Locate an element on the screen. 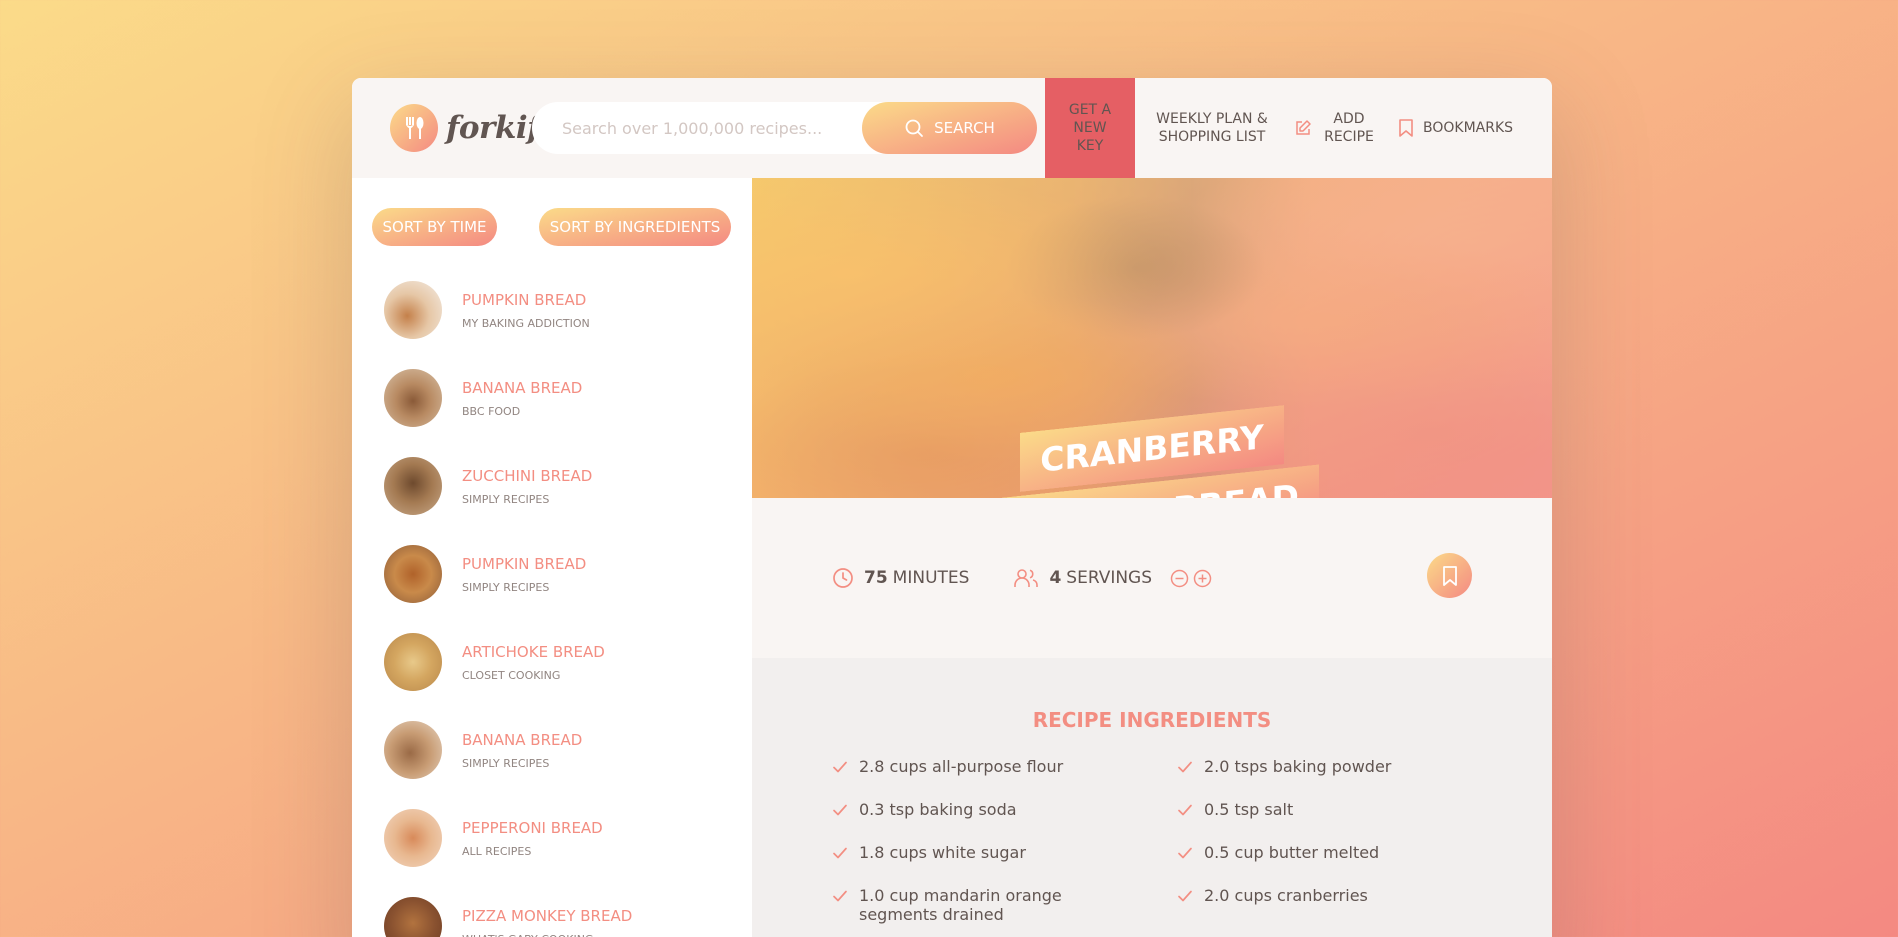 The width and height of the screenshot is (1898, 937). ingredient-item: 2.0 tsps baking powder is located at coordinates (1324, 766).